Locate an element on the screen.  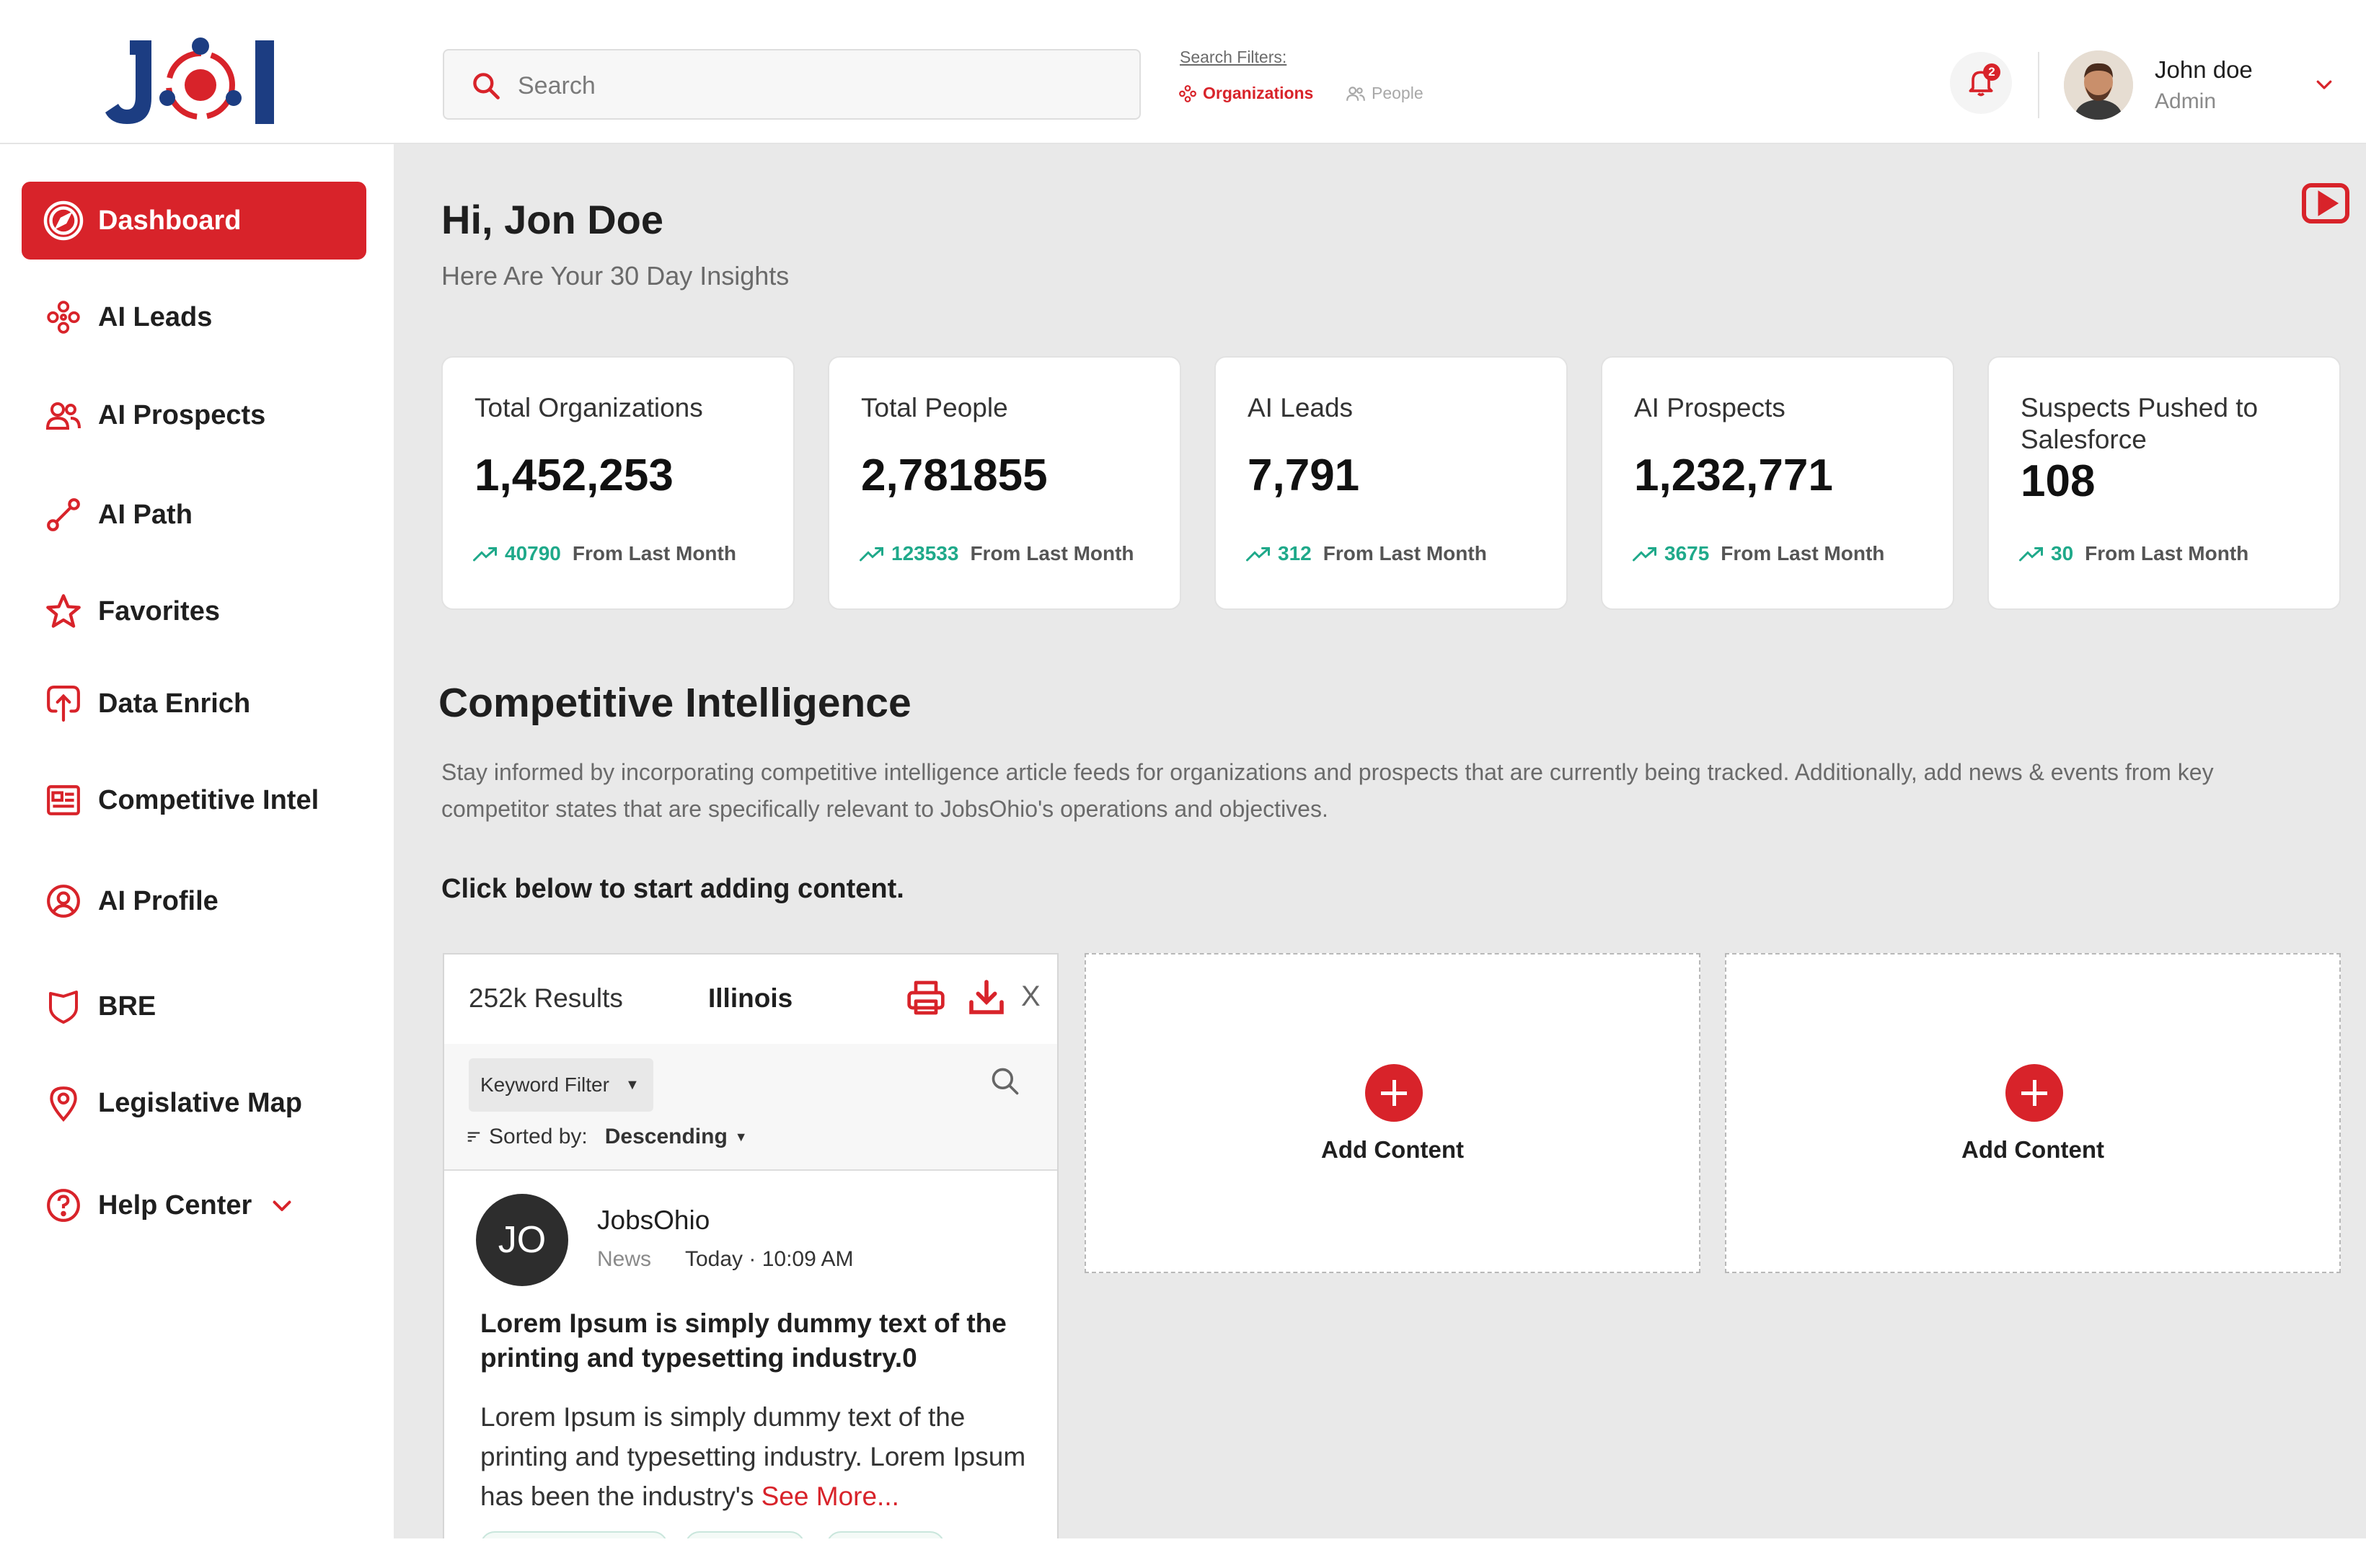
sidebar-item-help-center: Help Center is located at coordinates (194, 1205).